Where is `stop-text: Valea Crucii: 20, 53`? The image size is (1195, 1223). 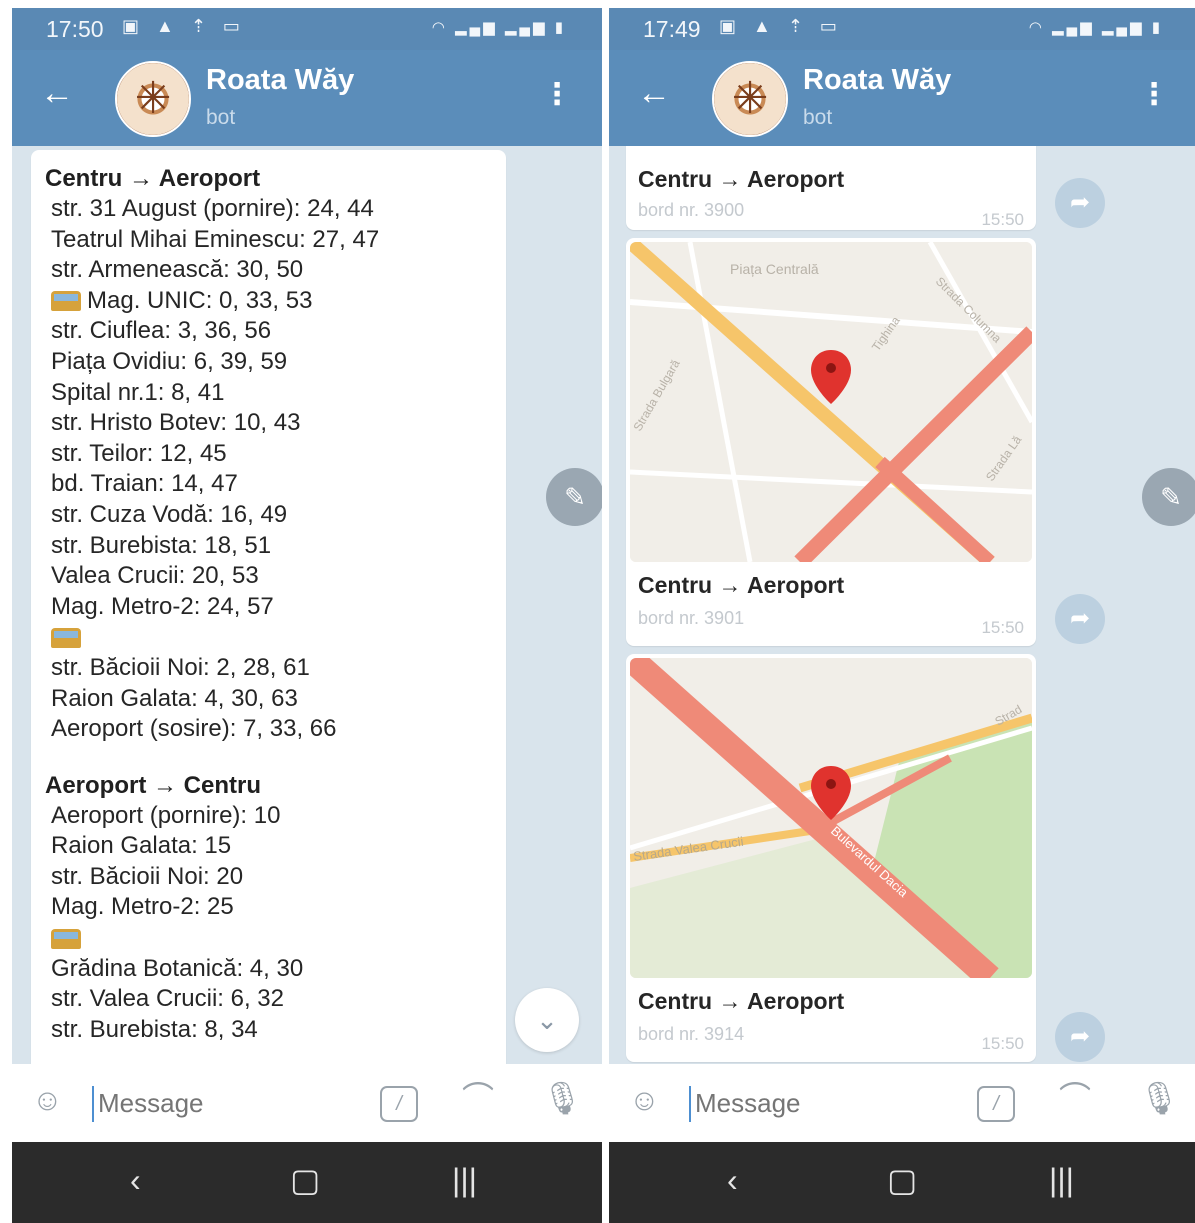 stop-text: Valea Crucii: 20, 53 is located at coordinates (155, 576).